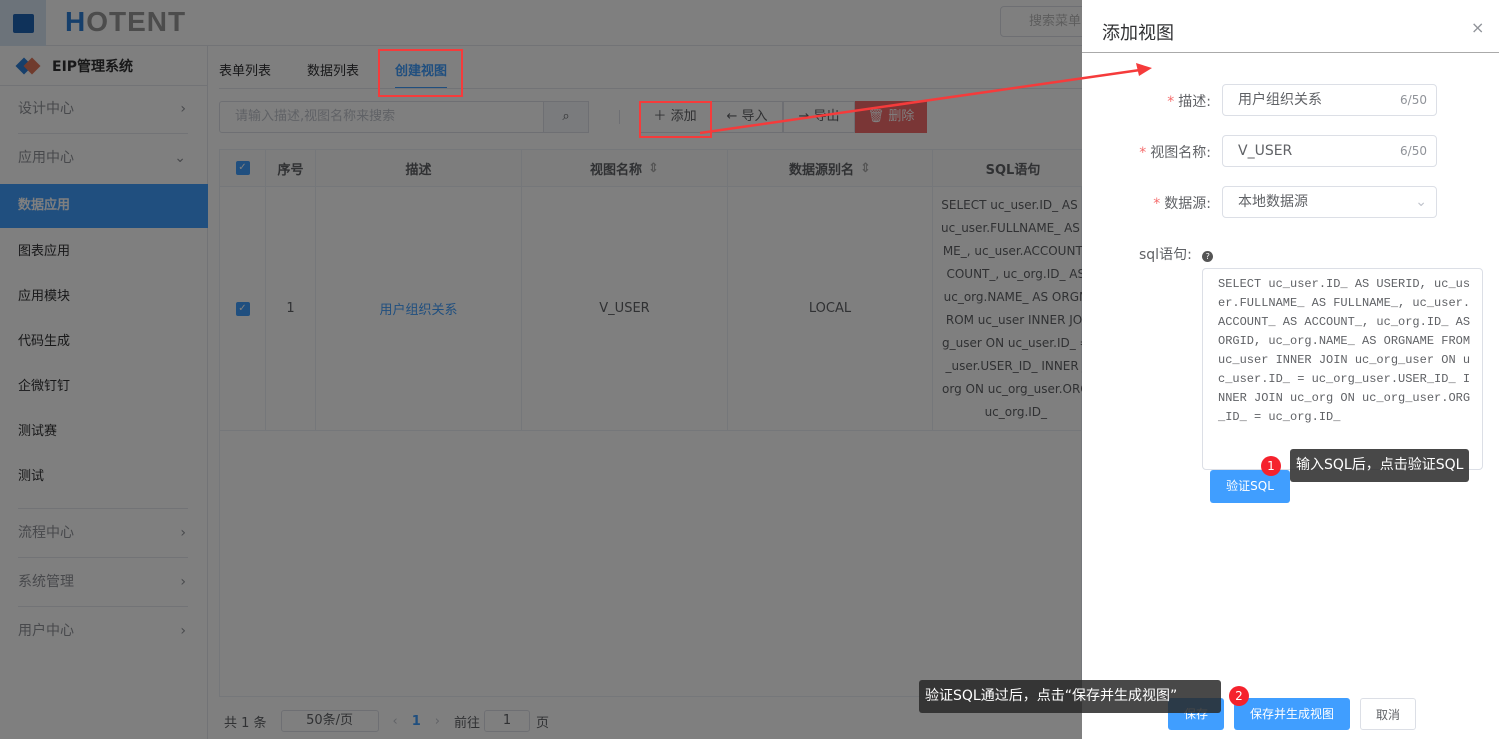 The height and width of the screenshot is (739, 1499). I want to click on step-badge-2: 2, so click(1239, 696).